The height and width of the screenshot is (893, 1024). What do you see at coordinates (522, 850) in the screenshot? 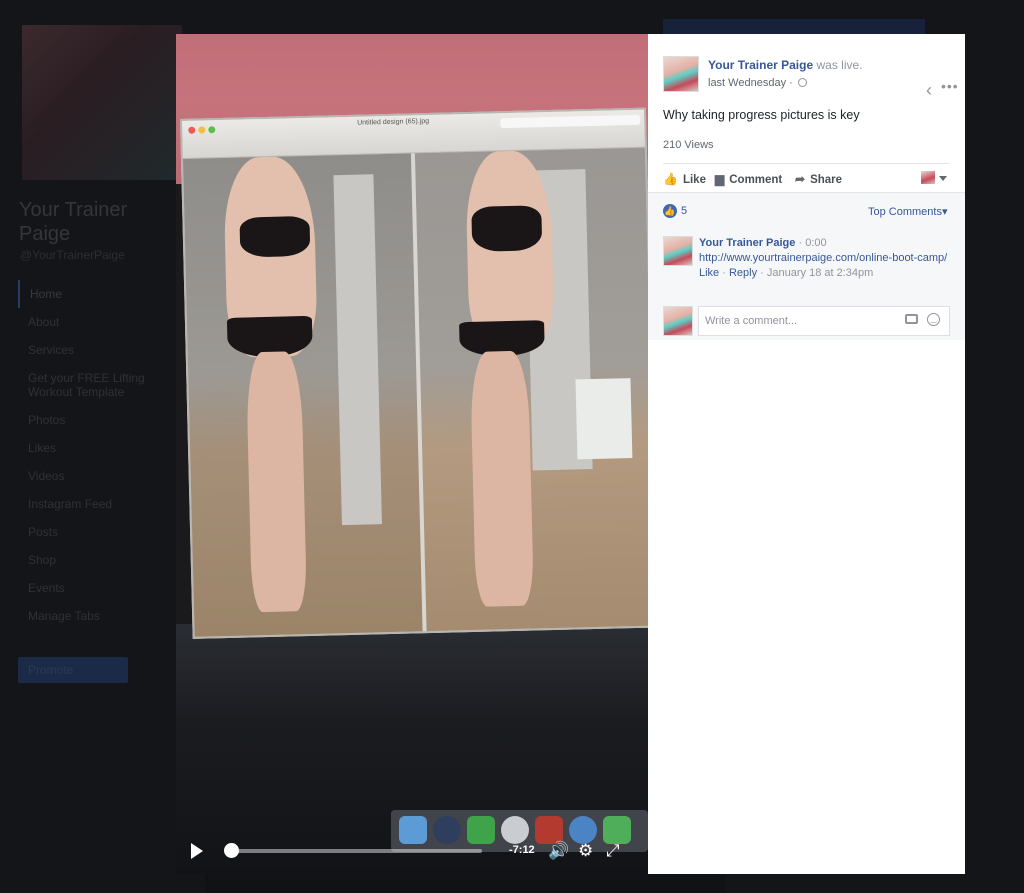
I see `time-remaining: -7:12` at bounding box center [522, 850].